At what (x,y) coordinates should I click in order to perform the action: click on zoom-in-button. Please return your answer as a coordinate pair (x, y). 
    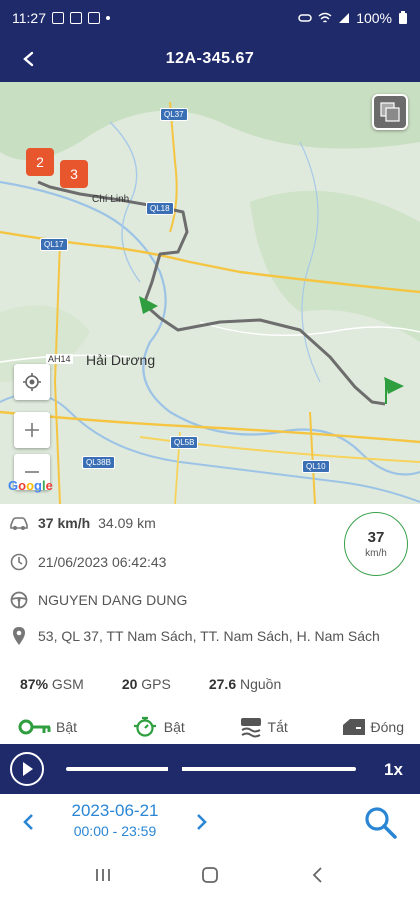
    Looking at the image, I should click on (32, 430).